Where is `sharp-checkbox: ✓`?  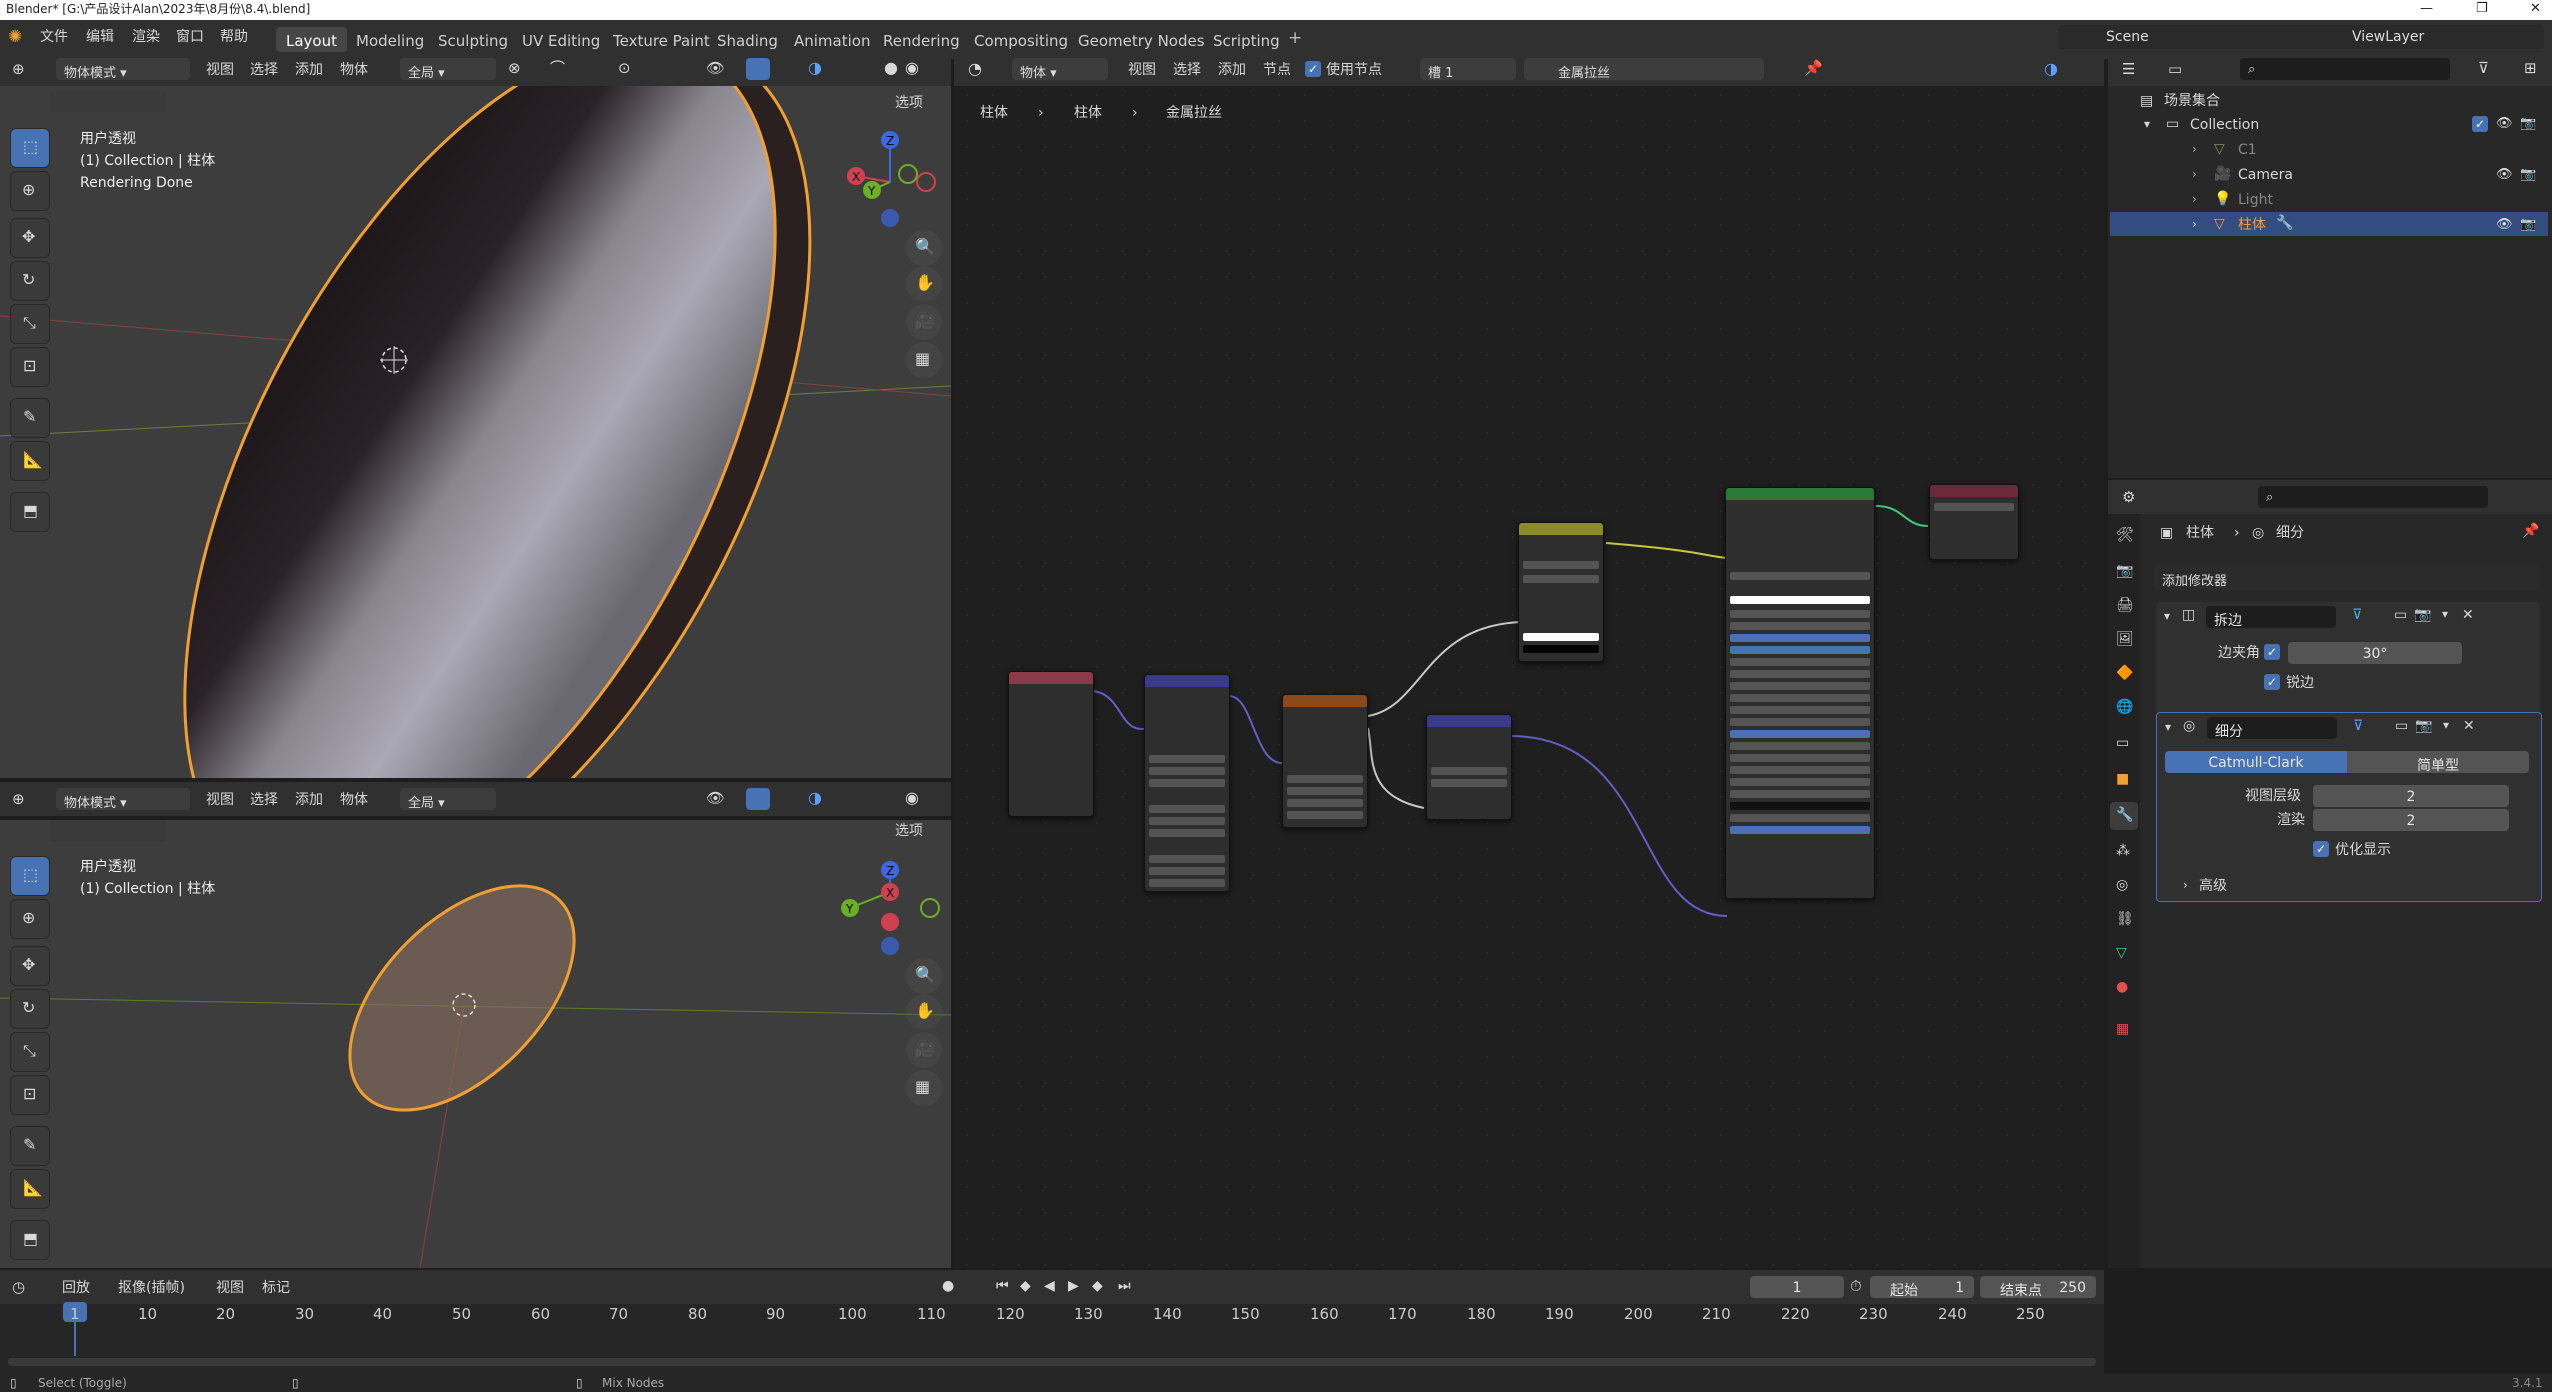 sharp-checkbox: ✓ is located at coordinates (2272, 682).